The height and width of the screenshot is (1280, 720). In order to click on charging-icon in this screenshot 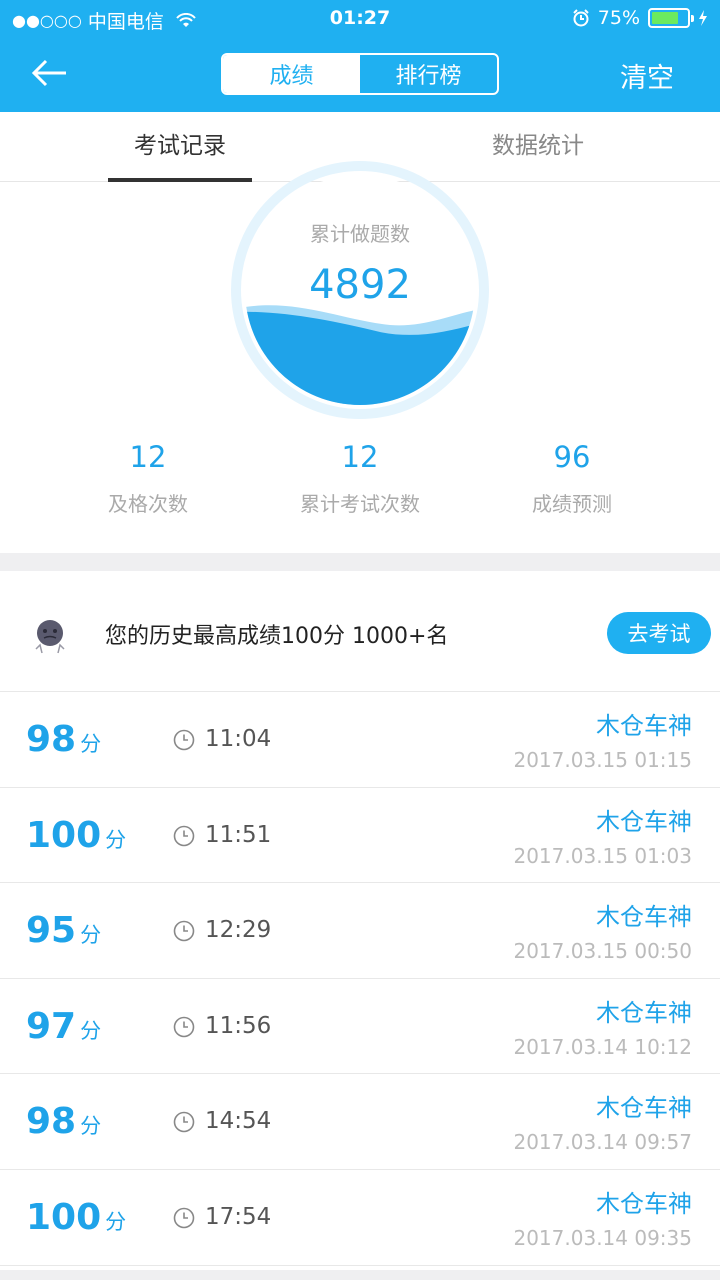, I will do `click(703, 18)`.